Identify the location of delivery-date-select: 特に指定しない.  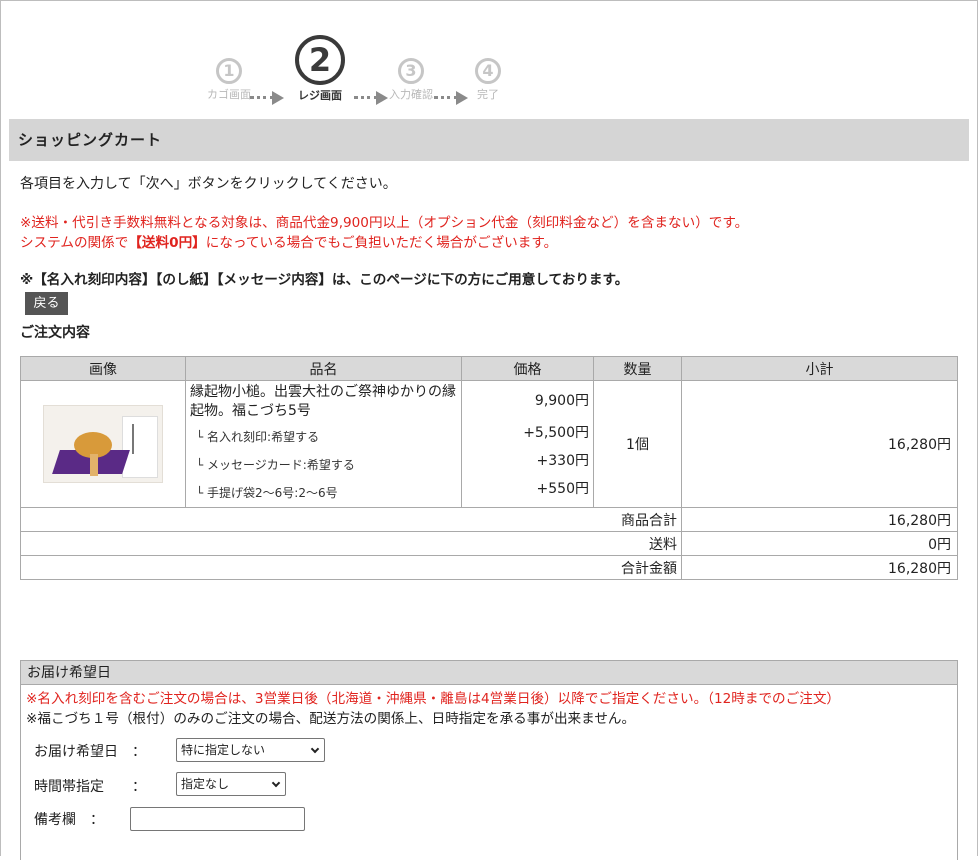
(250, 750).